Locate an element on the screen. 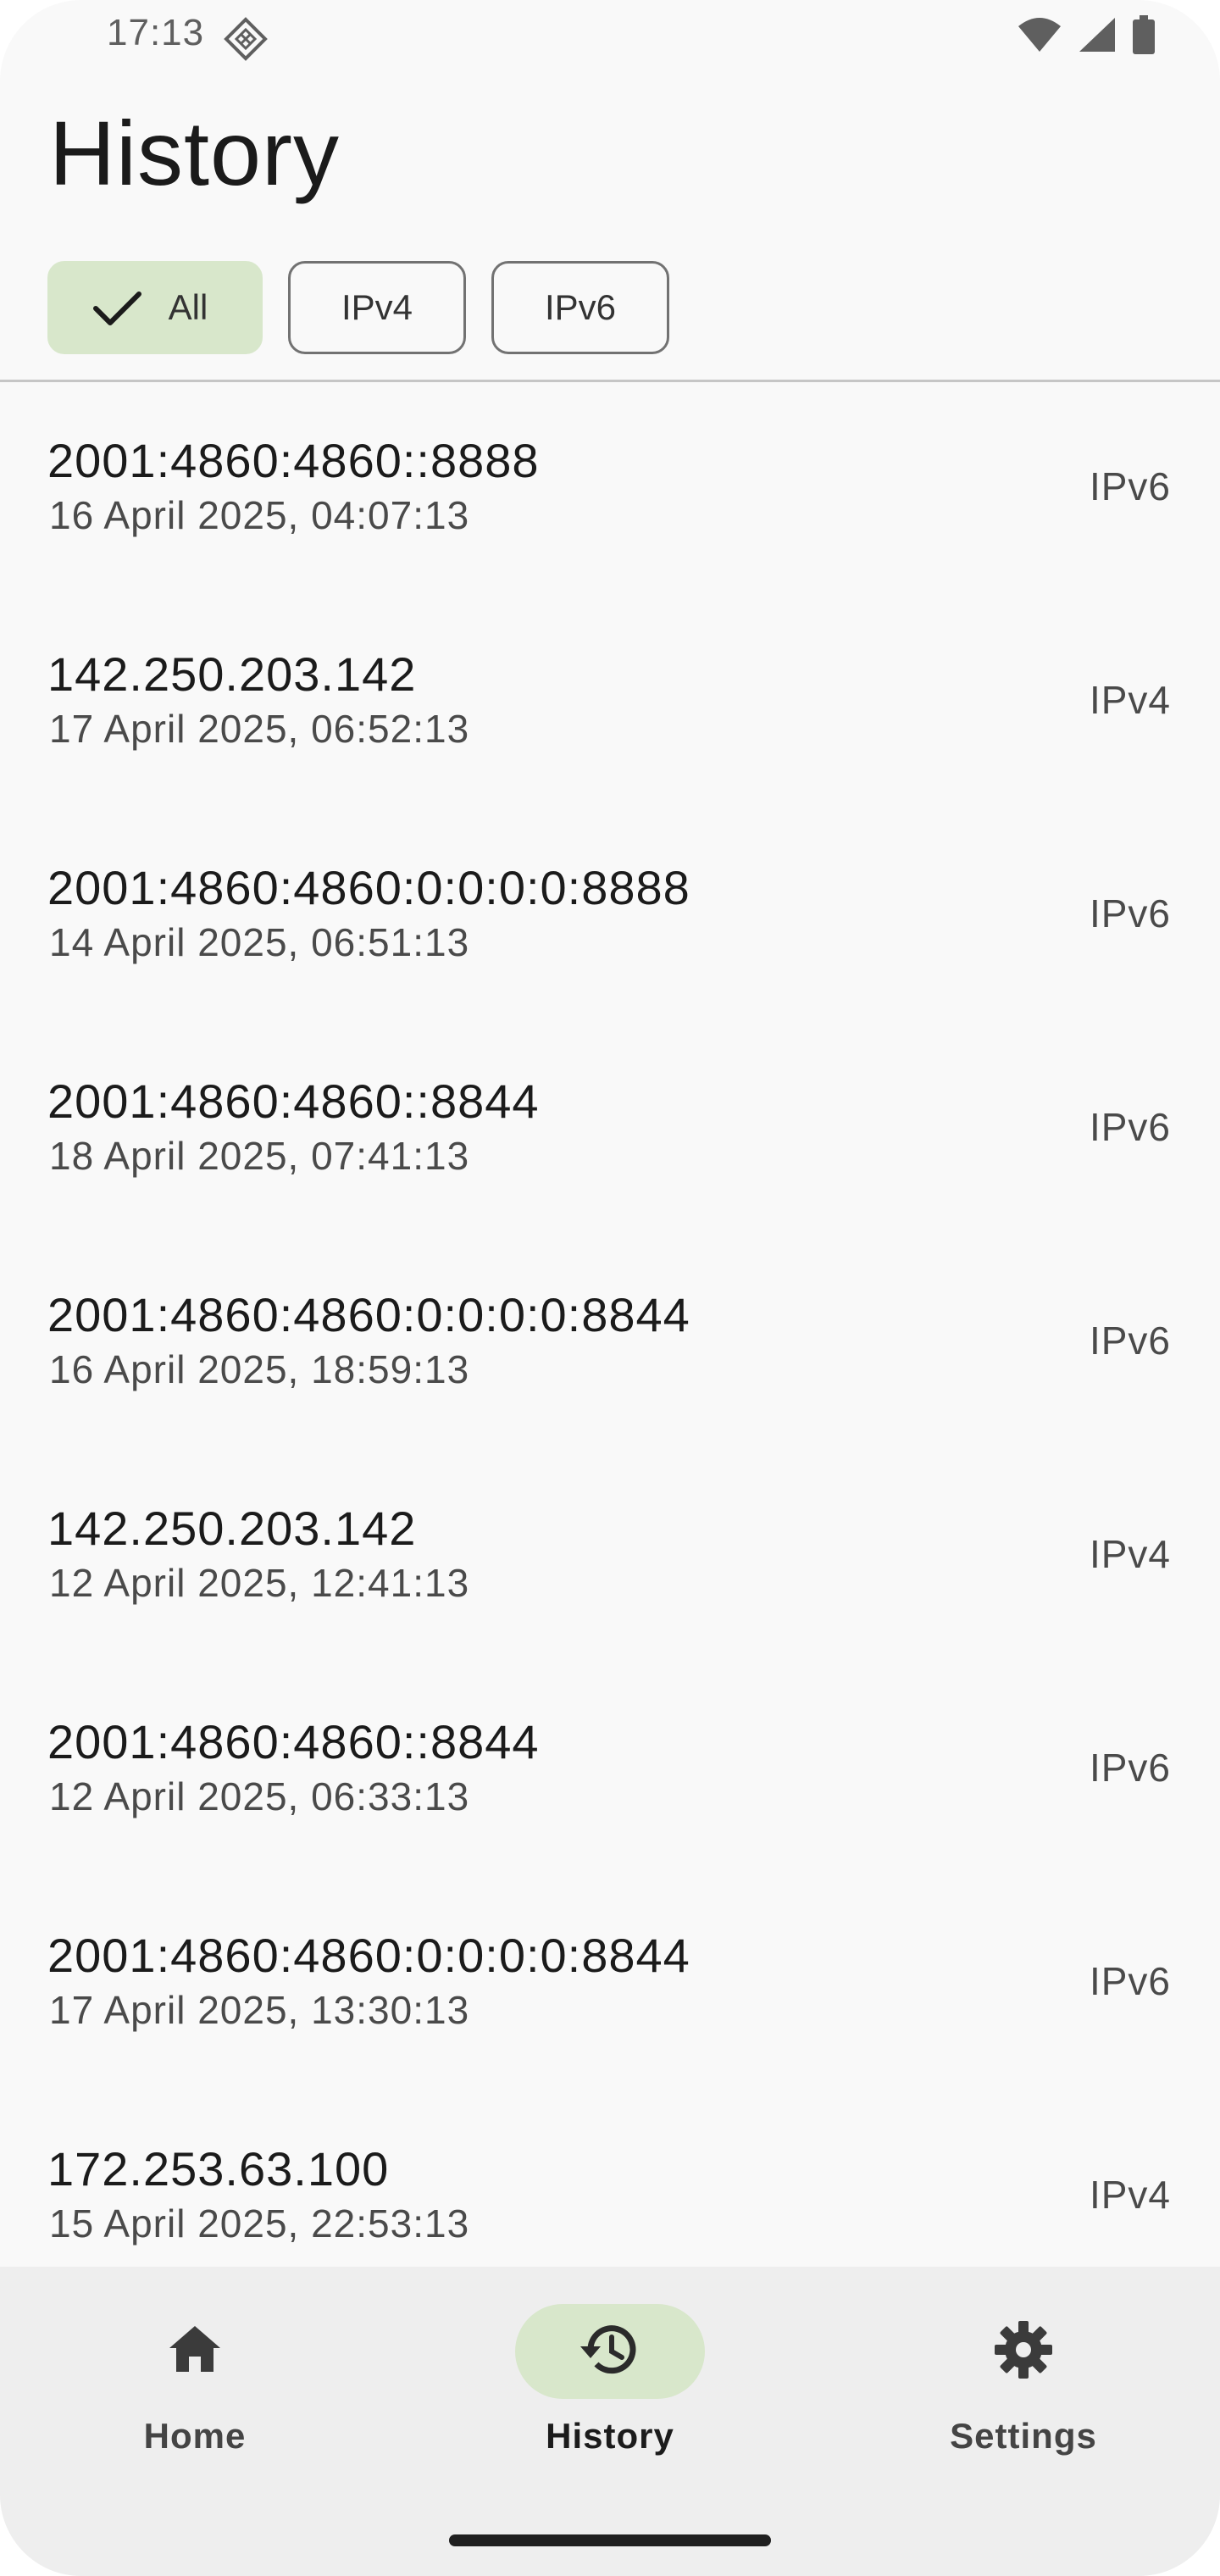 The image size is (1220, 2576). check-icon is located at coordinates (117, 307).